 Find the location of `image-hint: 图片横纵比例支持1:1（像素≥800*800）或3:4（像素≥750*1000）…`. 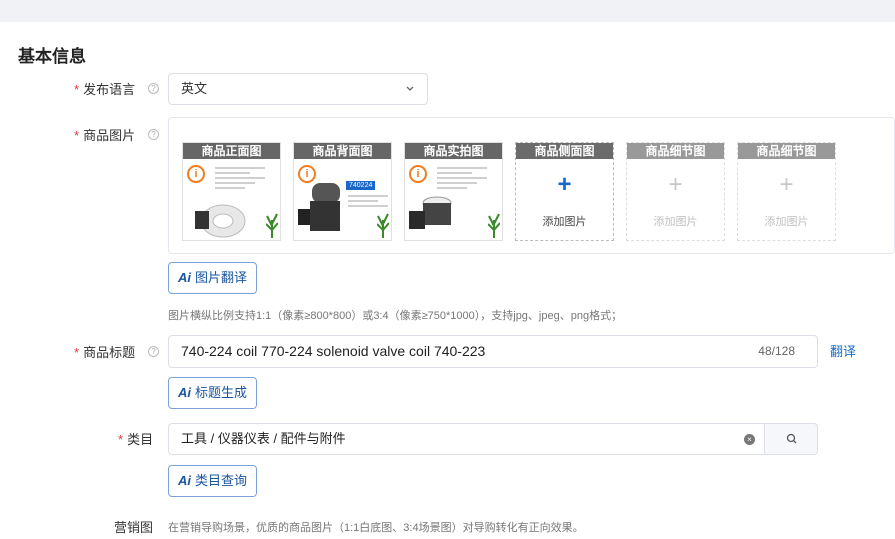

image-hint: 图片横纵比例支持1:1（像素≥800*800）或3:4（像素≥750*1000）… is located at coordinates (395, 316).